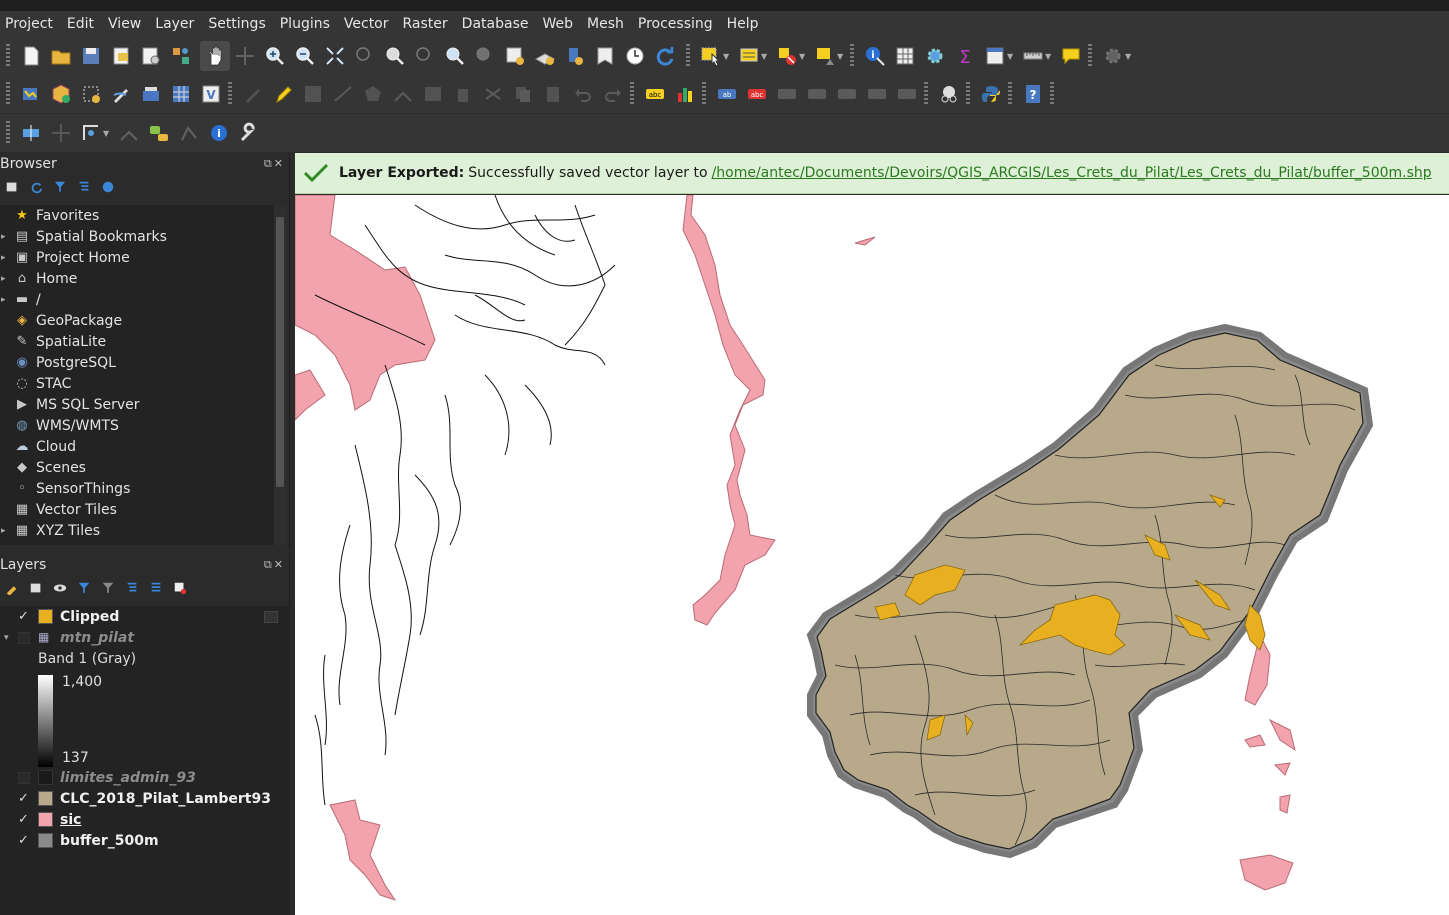  What do you see at coordinates (655, 94) in the screenshot?
I see `label-tool-icon: abc` at bounding box center [655, 94].